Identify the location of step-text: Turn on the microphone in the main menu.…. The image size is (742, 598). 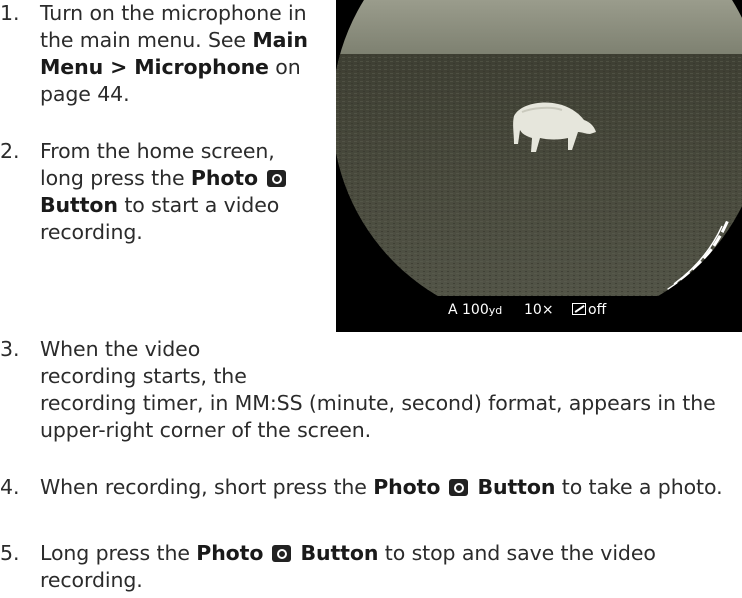
(180, 54).